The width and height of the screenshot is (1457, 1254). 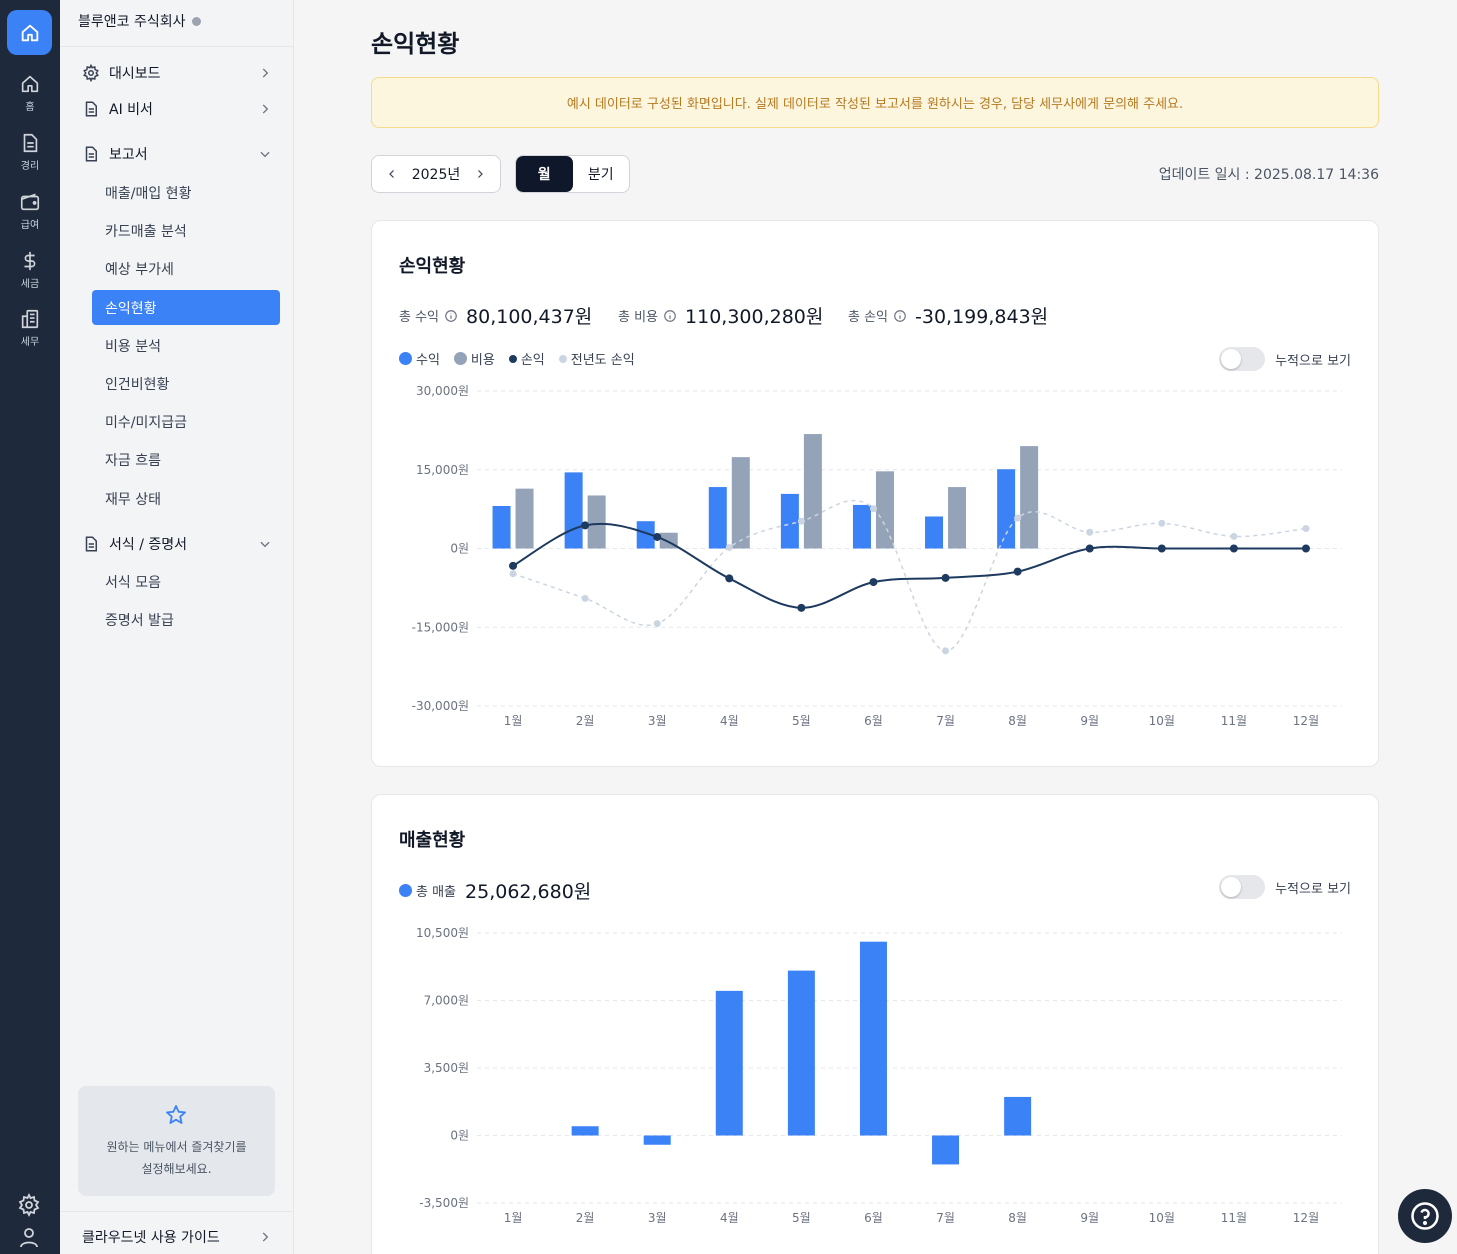 What do you see at coordinates (30, 284) in the screenshot?
I see `rail-label: 세금` at bounding box center [30, 284].